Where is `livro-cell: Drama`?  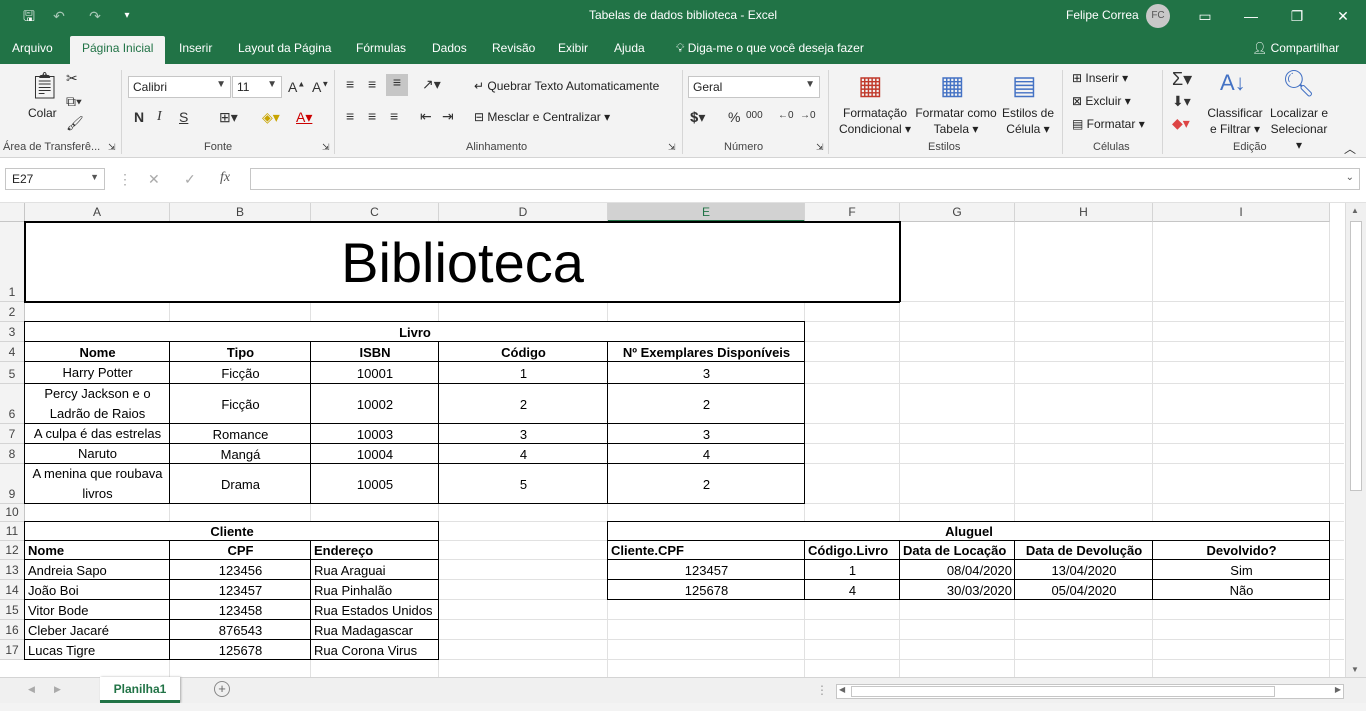 livro-cell: Drama is located at coordinates (240, 484).